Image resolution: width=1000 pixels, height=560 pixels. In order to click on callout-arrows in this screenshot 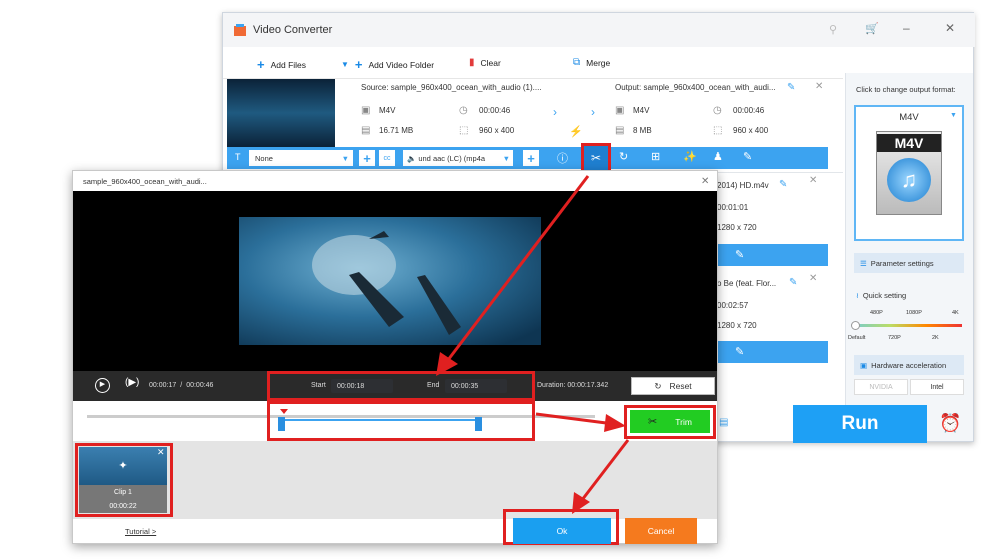, I will do `click(533, 344)`.